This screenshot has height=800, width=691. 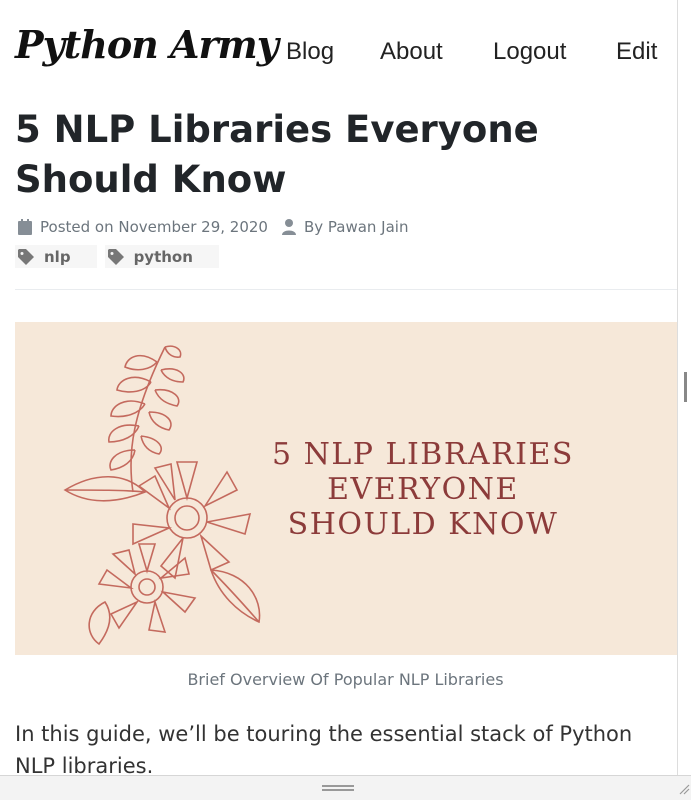 What do you see at coordinates (25, 227) in the screenshot?
I see `calendar-icon` at bounding box center [25, 227].